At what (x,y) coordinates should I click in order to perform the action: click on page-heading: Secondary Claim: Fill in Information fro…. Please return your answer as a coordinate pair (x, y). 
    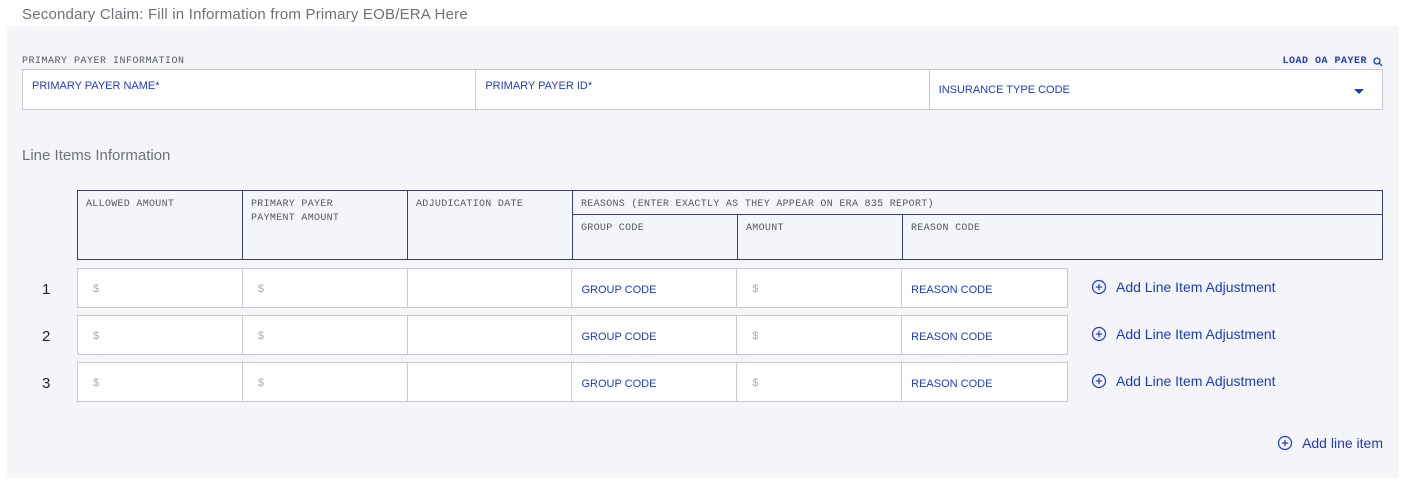
    Looking at the image, I should click on (245, 14).